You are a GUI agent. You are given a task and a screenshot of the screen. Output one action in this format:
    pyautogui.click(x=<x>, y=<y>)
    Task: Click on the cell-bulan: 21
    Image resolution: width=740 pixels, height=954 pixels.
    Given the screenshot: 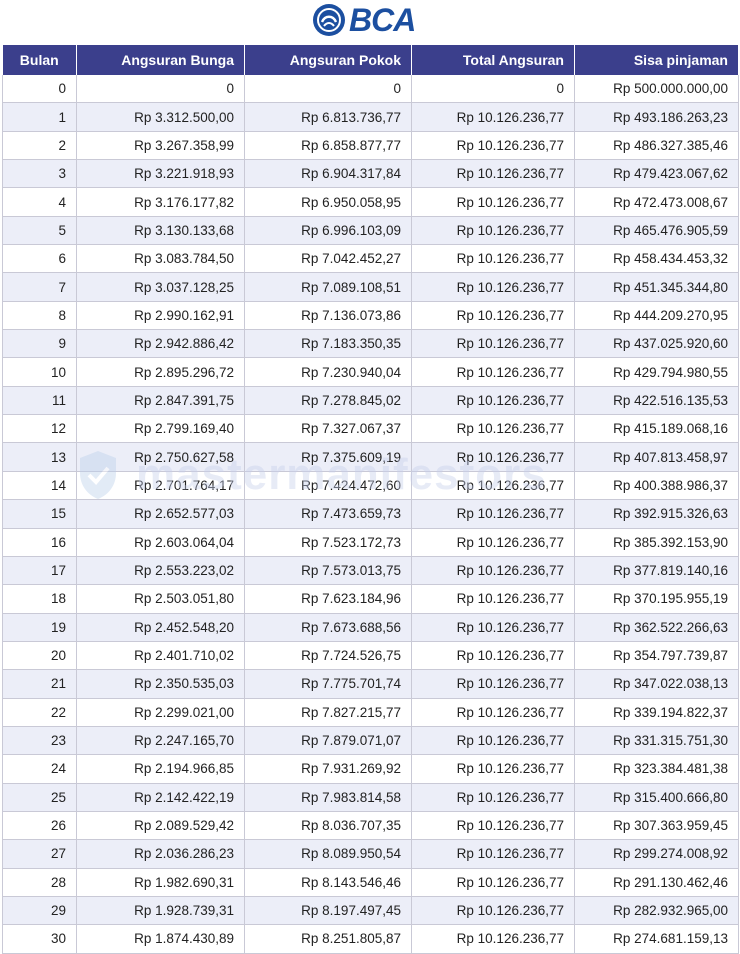 What is the action you would take?
    pyautogui.click(x=39, y=684)
    